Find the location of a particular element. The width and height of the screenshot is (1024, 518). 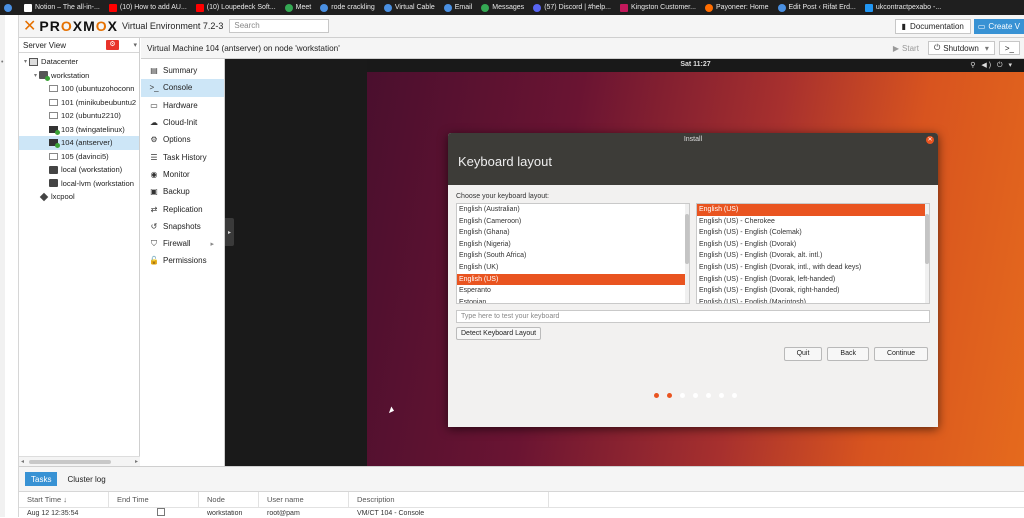

start-label: Start is located at coordinates (910, 48).